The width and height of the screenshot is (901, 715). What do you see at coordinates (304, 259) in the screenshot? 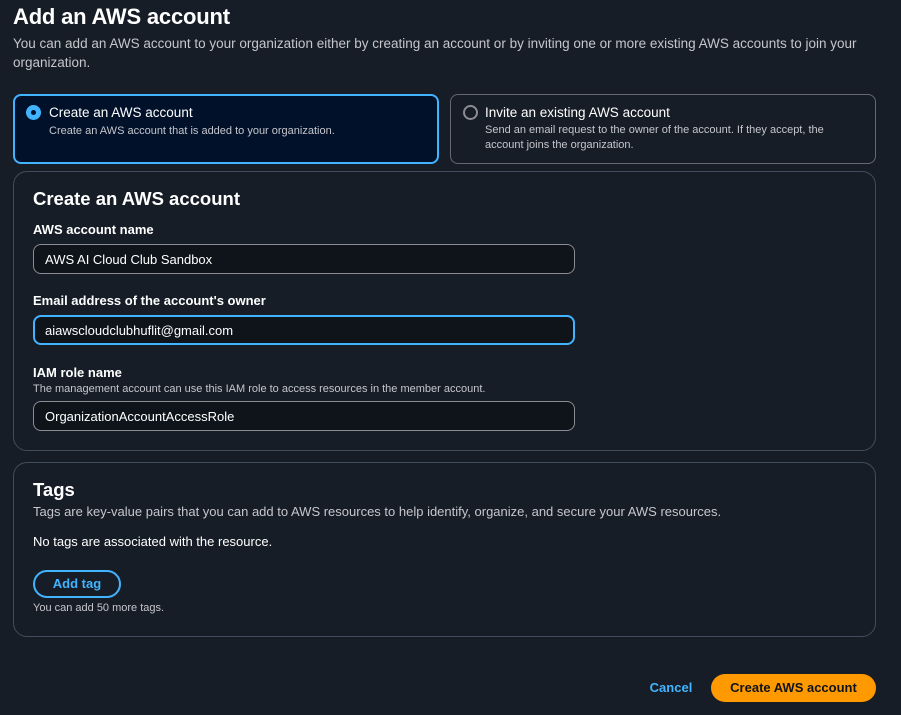
I see `account-name-input` at bounding box center [304, 259].